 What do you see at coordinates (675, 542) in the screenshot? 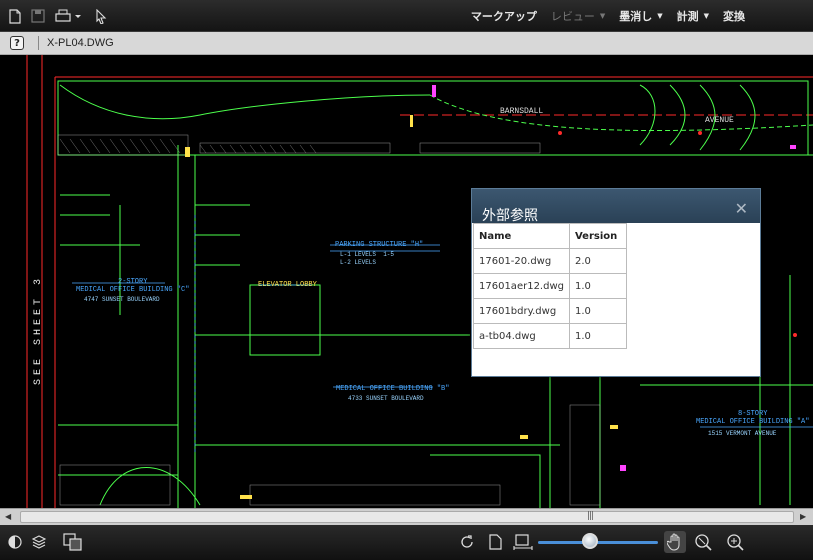
I see `pan-hand-icon` at bounding box center [675, 542].